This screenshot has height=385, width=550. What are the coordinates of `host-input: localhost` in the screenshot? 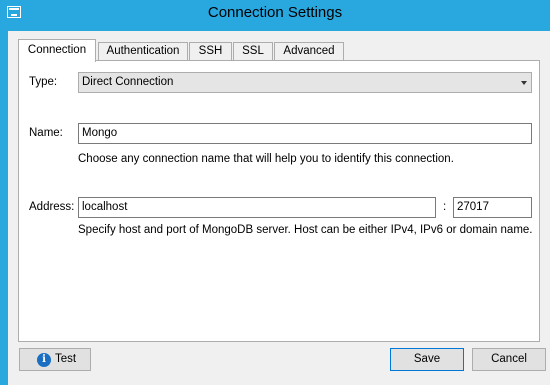 It's located at (257, 207).